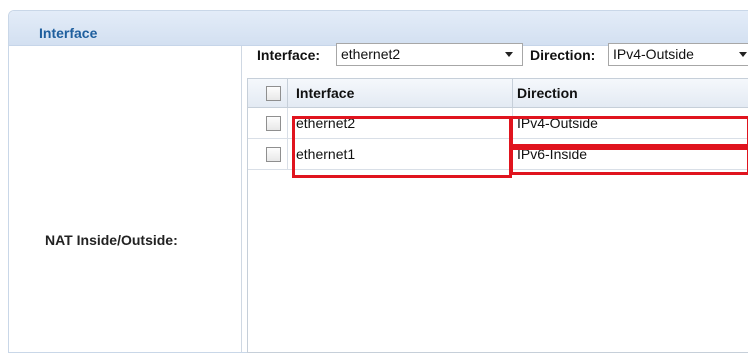  Describe the element at coordinates (547, 93) in the screenshot. I see `column-header-direction-label: Direction` at that location.